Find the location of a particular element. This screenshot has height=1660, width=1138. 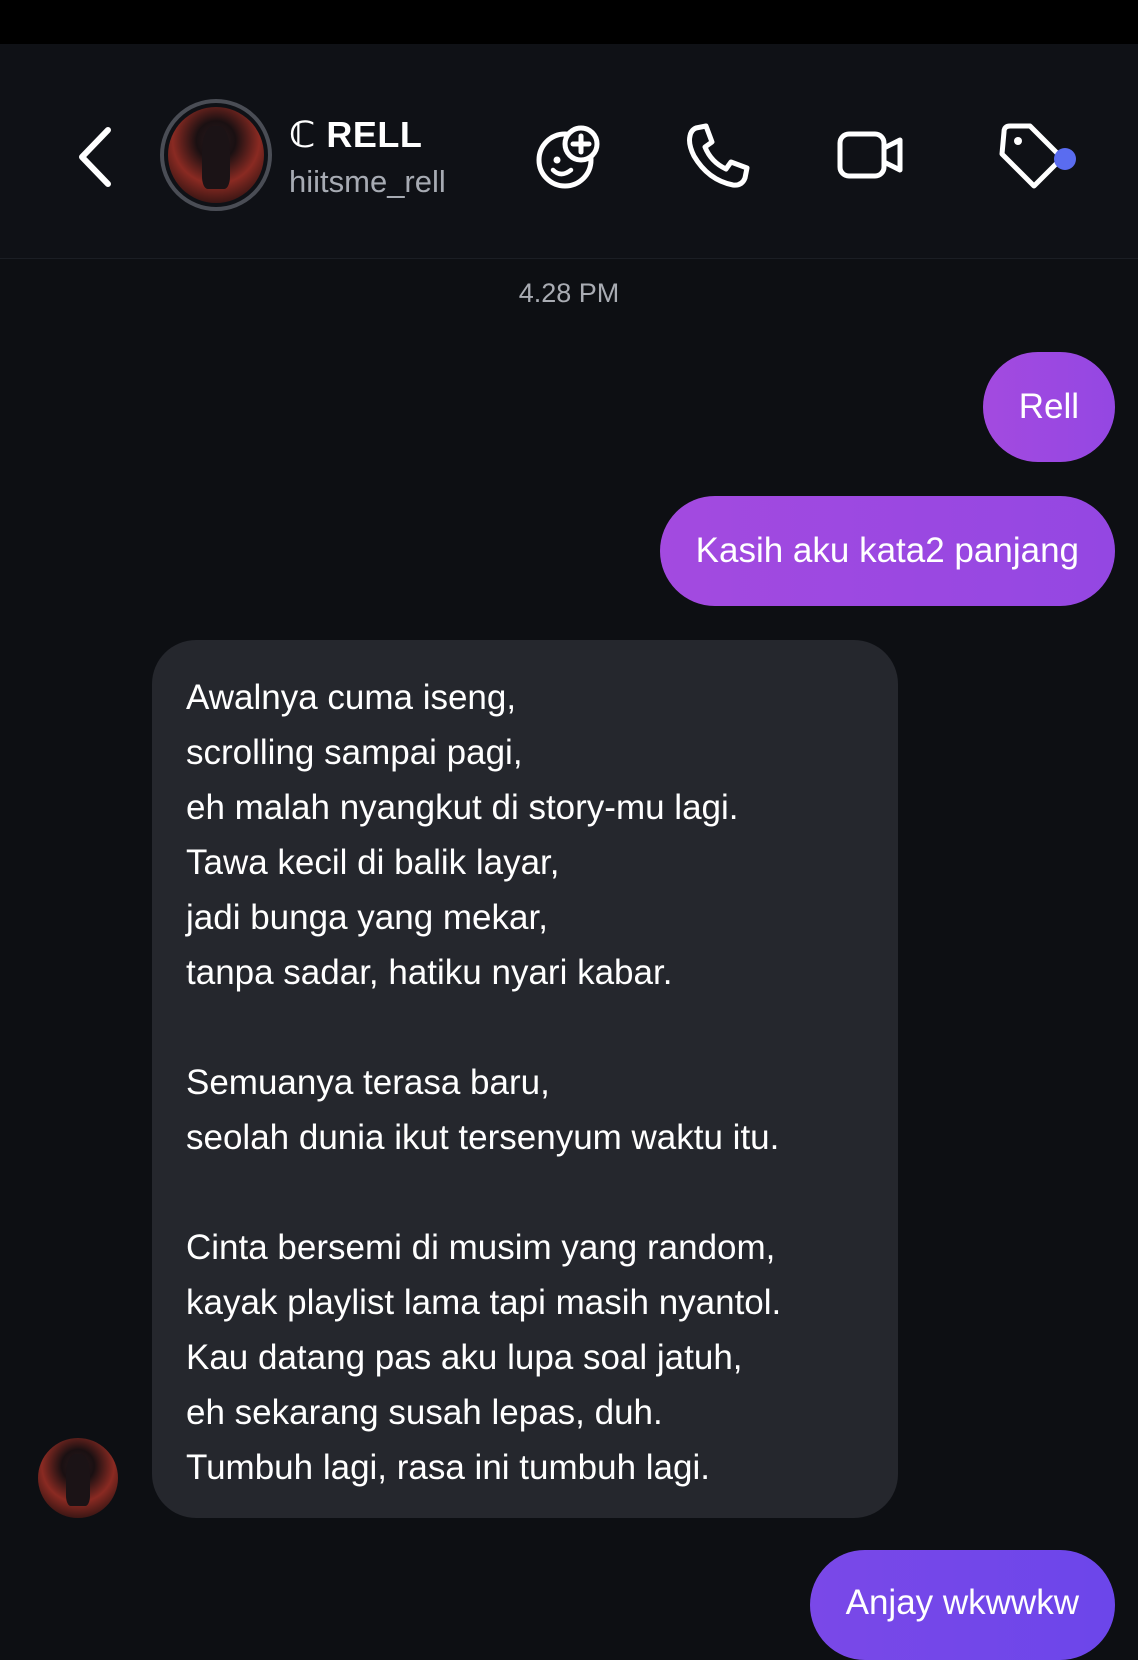

back-icon is located at coordinates (95, 157).